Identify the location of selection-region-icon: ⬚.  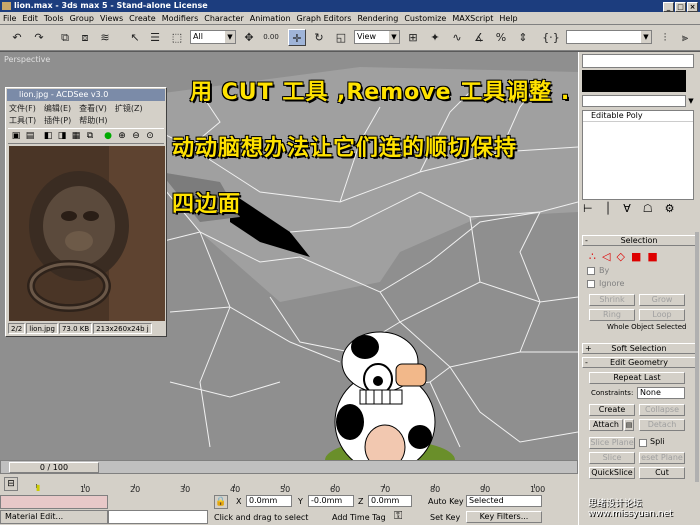
(177, 37).